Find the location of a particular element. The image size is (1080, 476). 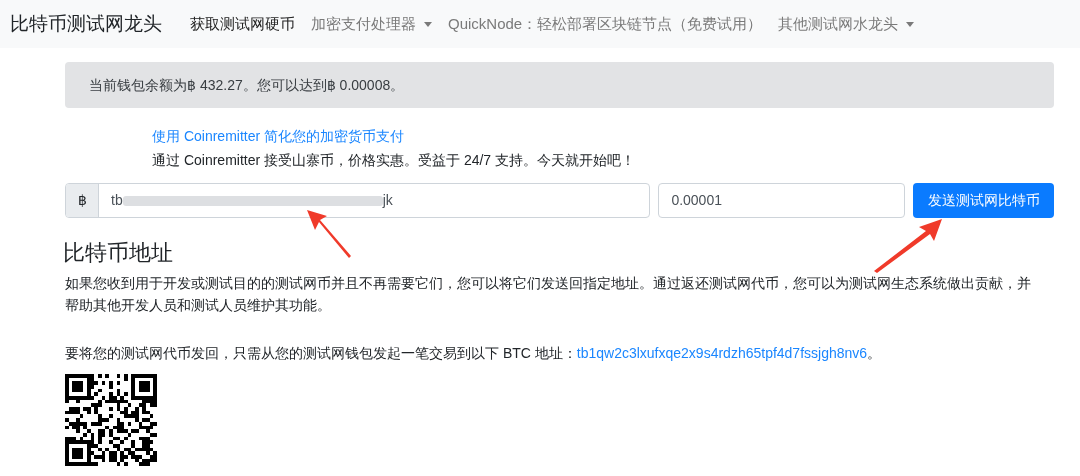

balance-alert: 当前钱包余额为฿ 432.27。您可以达到฿ 0.00008。 is located at coordinates (559, 85).